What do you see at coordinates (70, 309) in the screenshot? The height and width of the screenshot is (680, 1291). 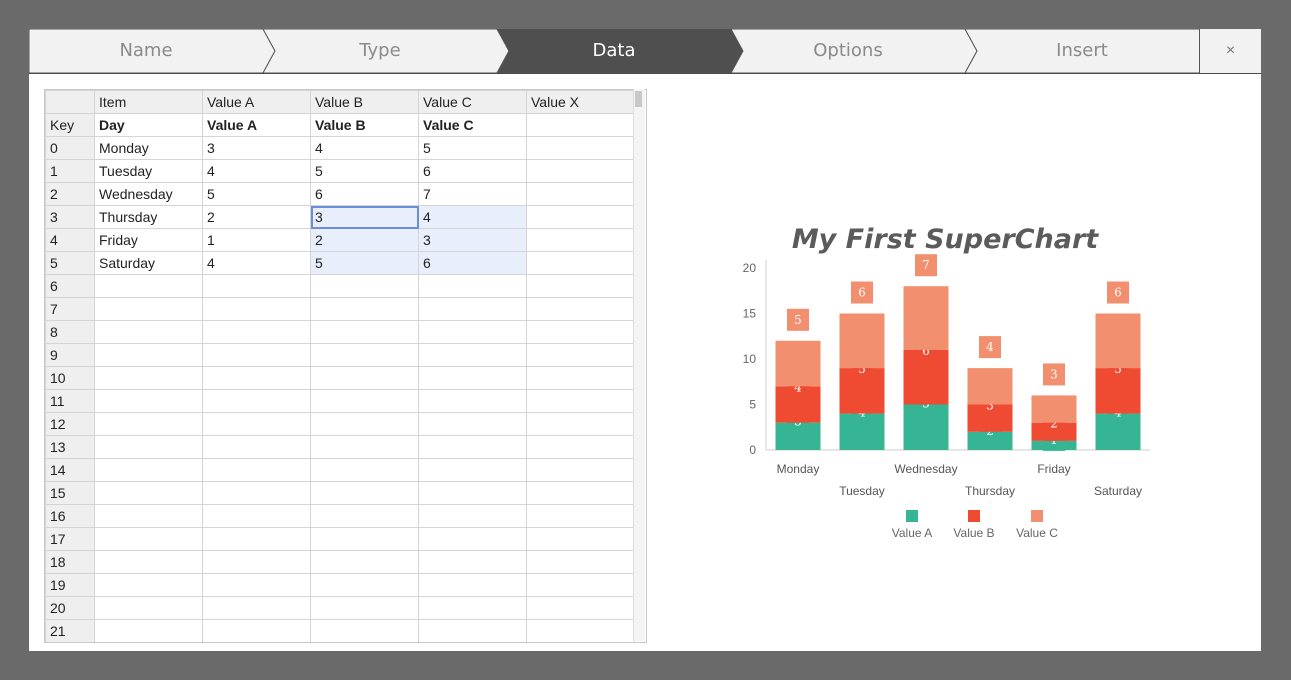 I see `row-header-cell: 7` at bounding box center [70, 309].